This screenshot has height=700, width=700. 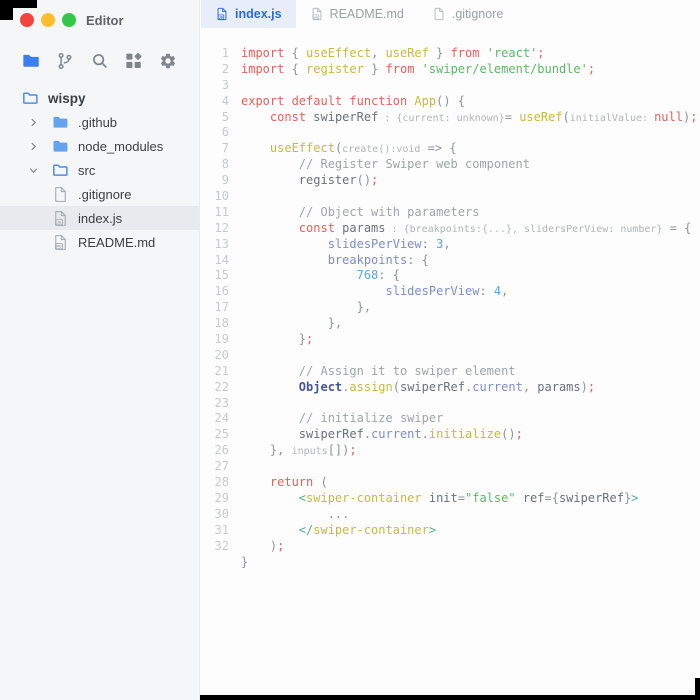 What do you see at coordinates (117, 242) in the screenshot?
I see `tree-item-label: README.md` at bounding box center [117, 242].